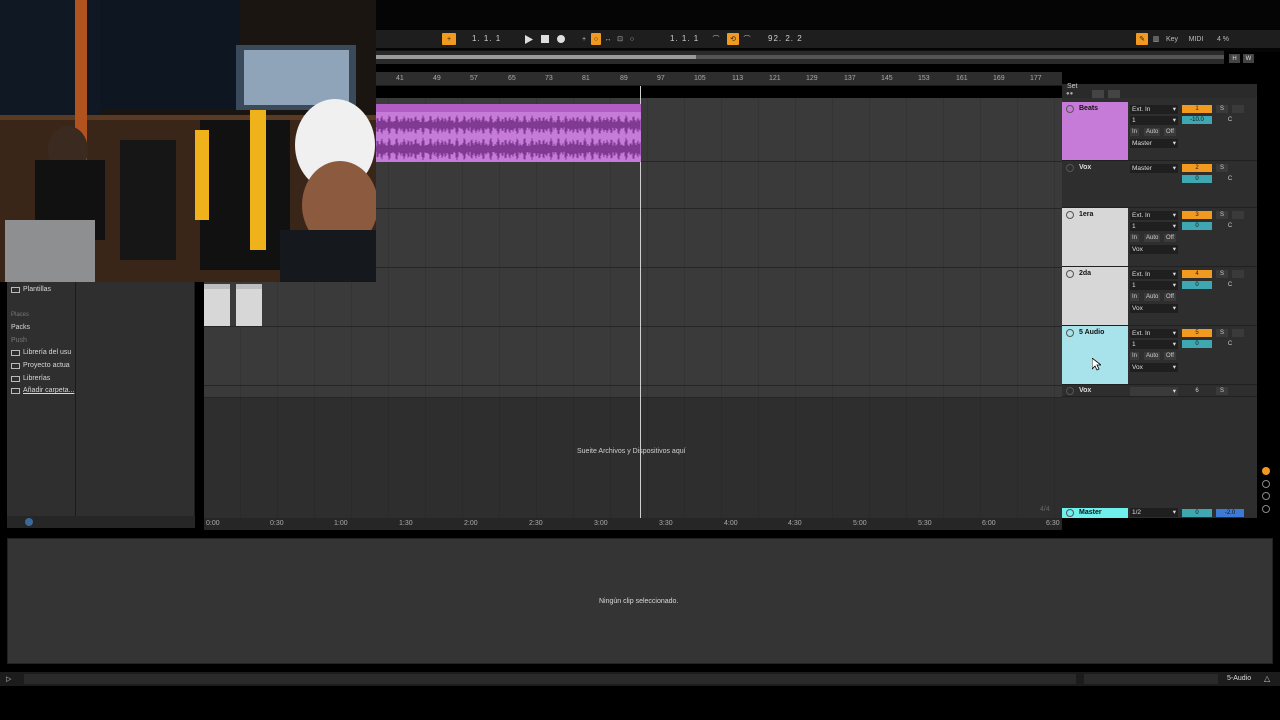  I want to click on track-name: 5 Audio, so click(1091, 332).